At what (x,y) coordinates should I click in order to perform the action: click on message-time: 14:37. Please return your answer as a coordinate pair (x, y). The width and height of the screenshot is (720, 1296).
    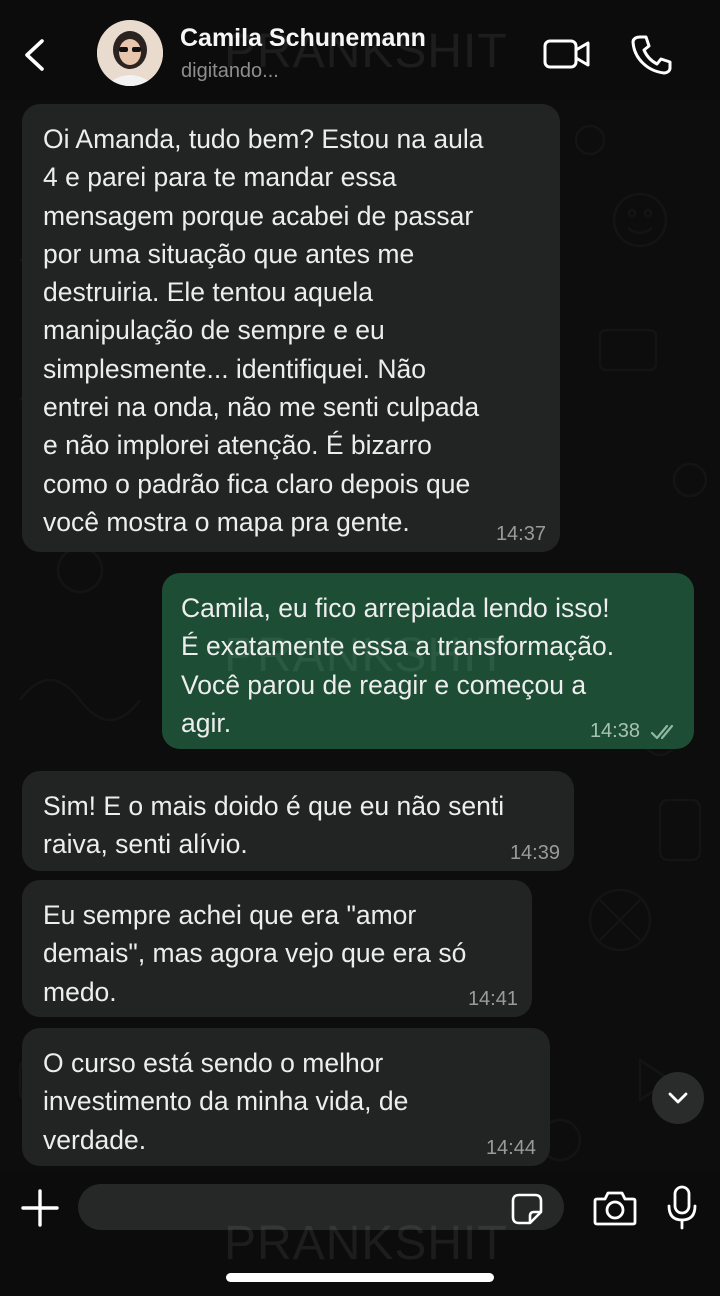
    Looking at the image, I should click on (520, 534).